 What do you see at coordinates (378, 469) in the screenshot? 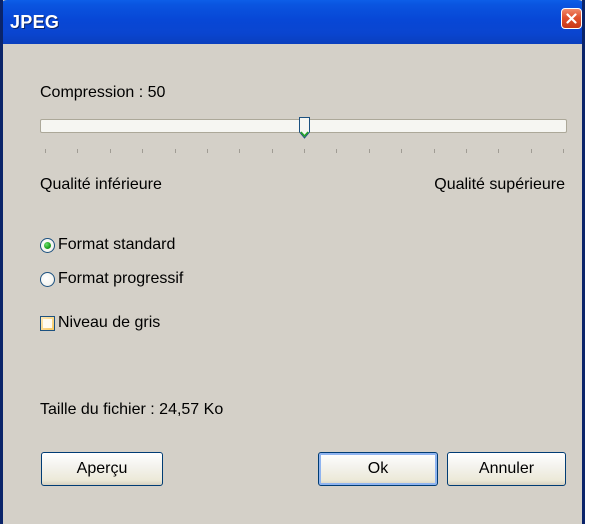
I see `ok-button: Ok` at bounding box center [378, 469].